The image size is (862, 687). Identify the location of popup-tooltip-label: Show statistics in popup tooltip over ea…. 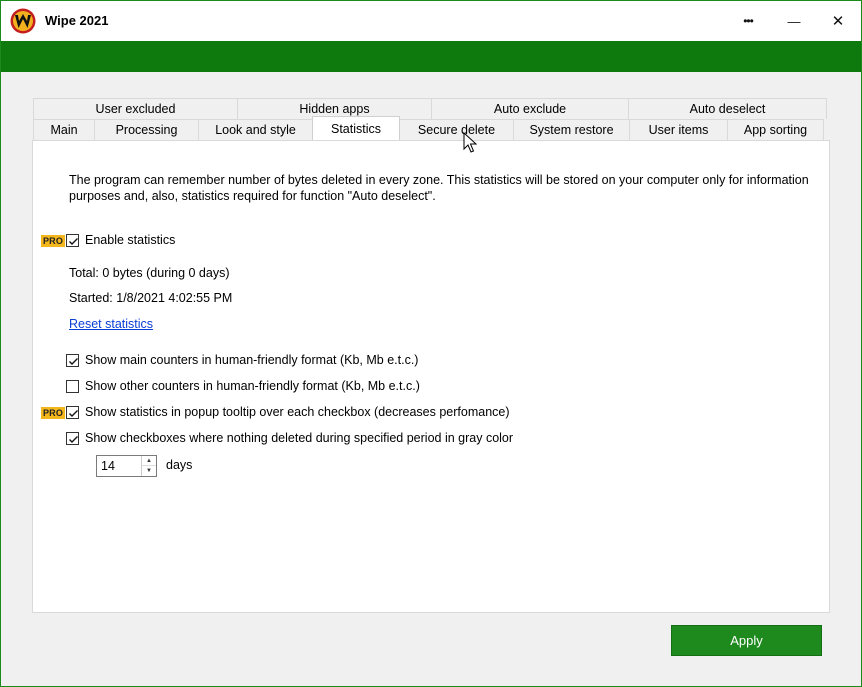
(297, 412).